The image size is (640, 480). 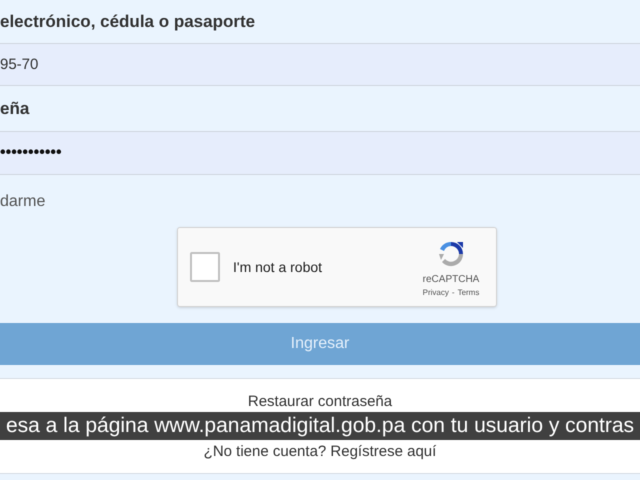 I want to click on password-field: •••••••••••, so click(x=320, y=153).